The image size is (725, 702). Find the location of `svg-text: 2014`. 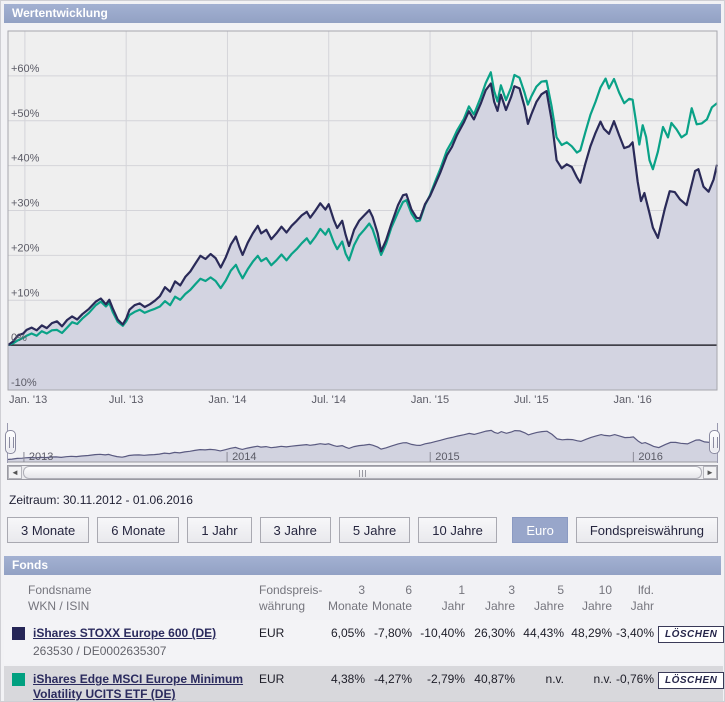

svg-text: 2014 is located at coordinates (244, 457).